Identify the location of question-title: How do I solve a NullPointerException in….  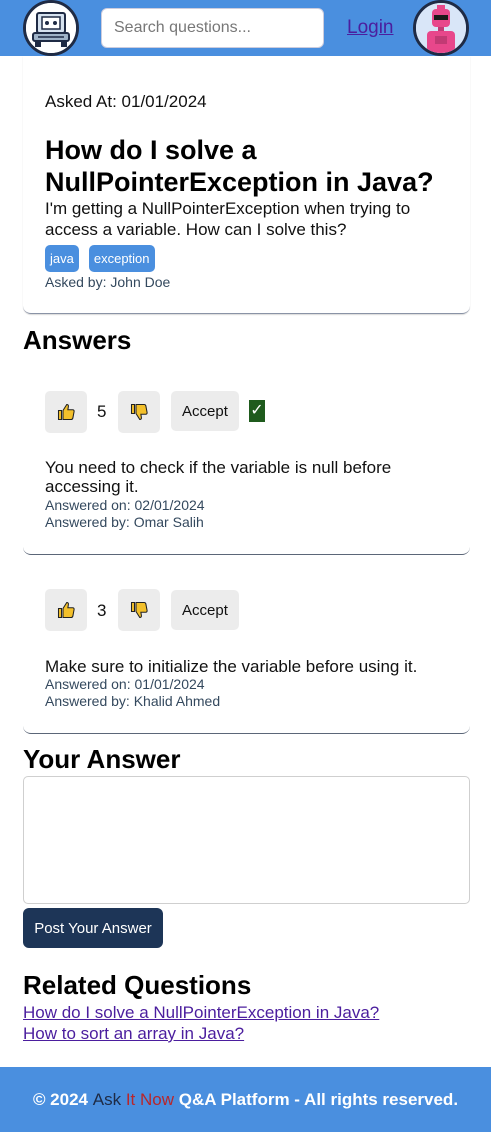
(239, 166).